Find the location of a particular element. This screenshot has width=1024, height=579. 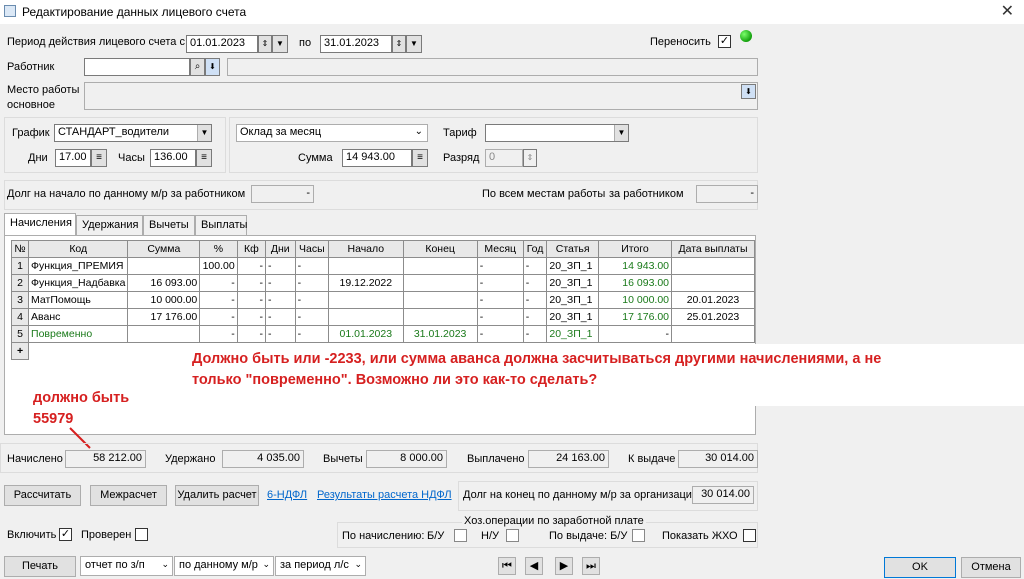

cell-sum: 17 176.00 is located at coordinates (164, 317).